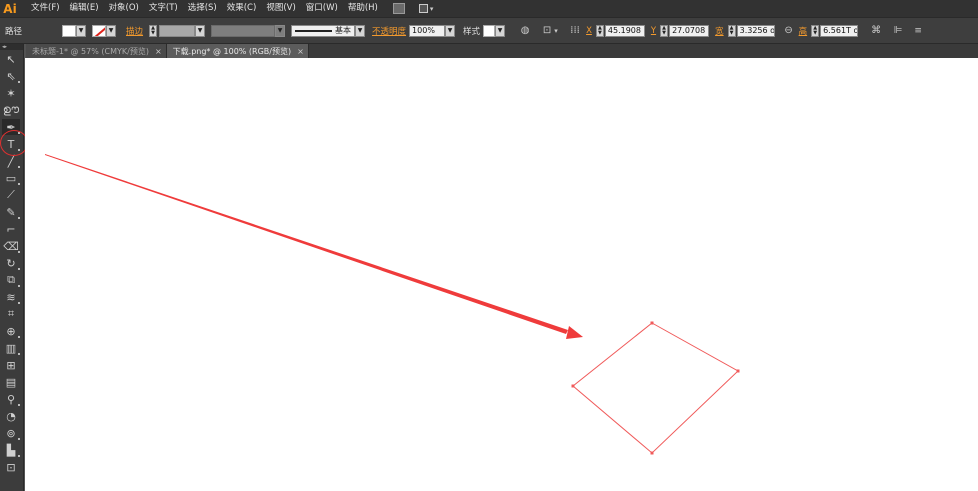 The height and width of the screenshot is (491, 978). I want to click on selection-tool-icon: ↖, so click(11, 59).